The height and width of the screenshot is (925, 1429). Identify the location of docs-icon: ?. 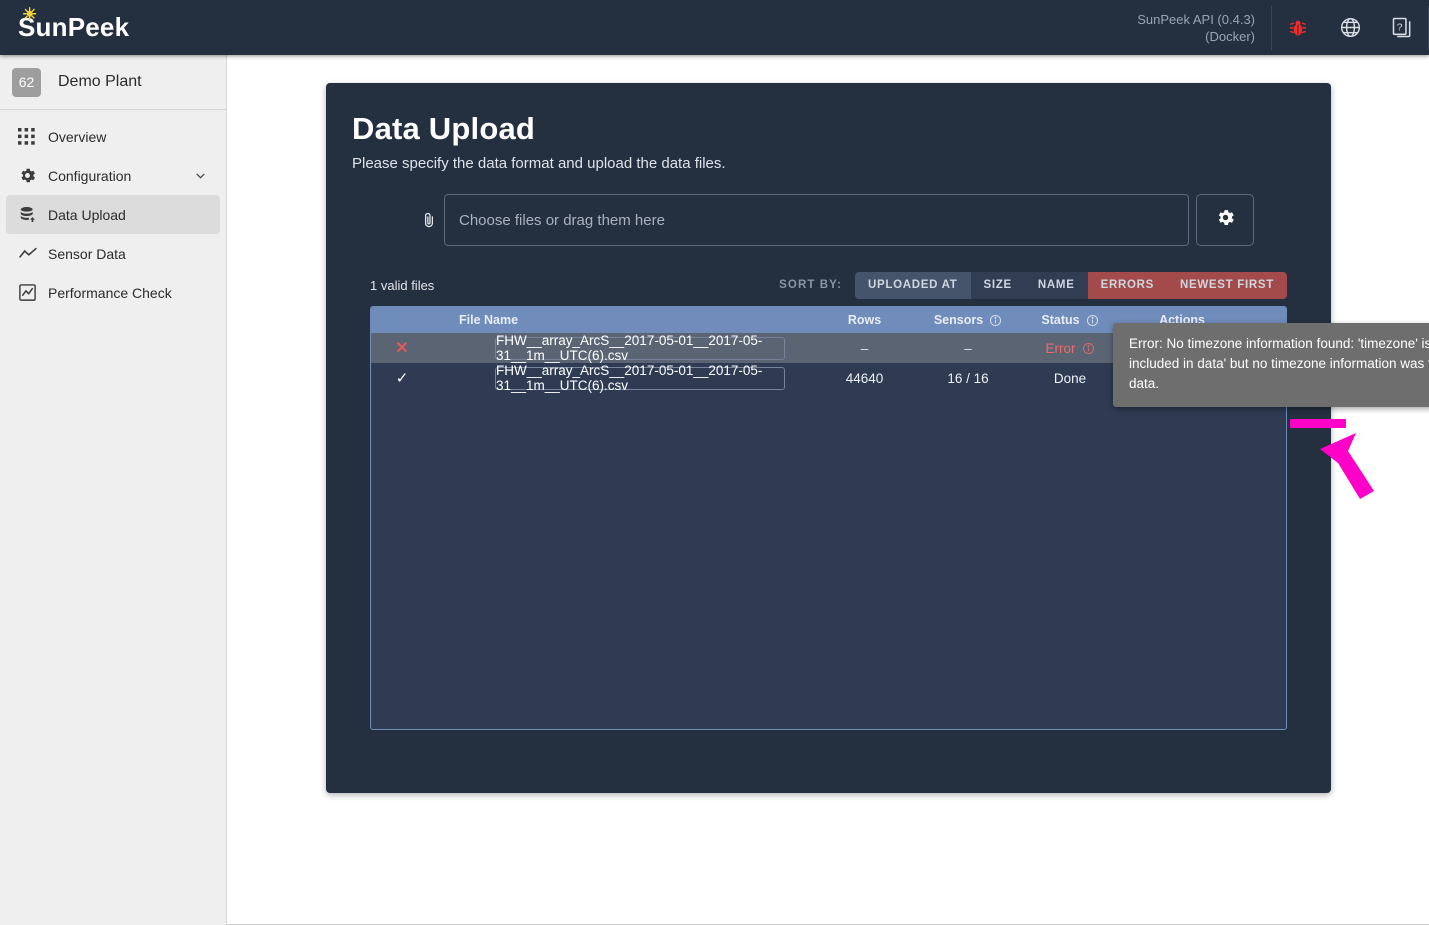
(1402, 27).